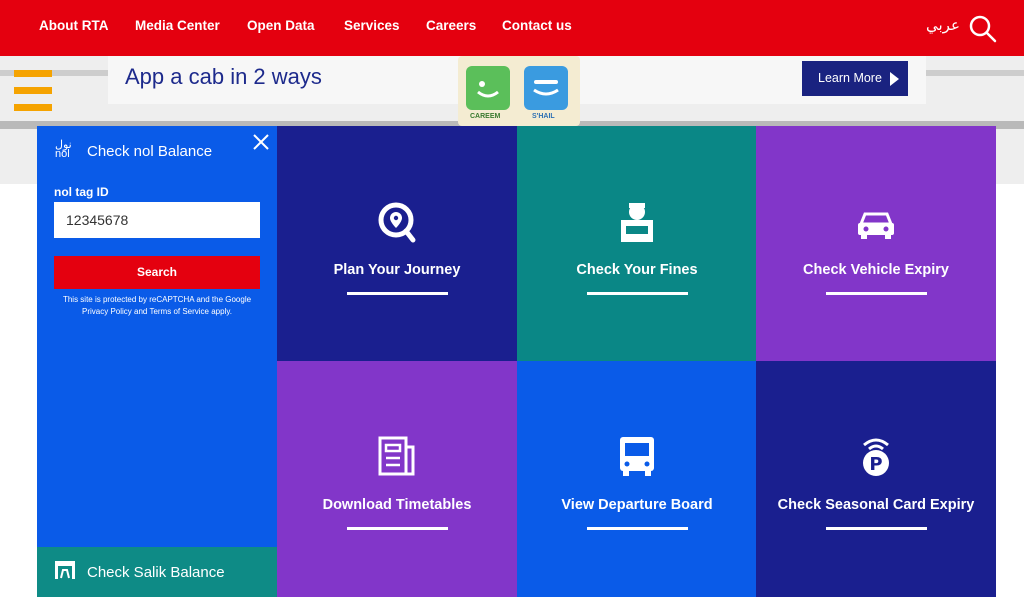 The image size is (1024, 597). What do you see at coordinates (876, 244) in the screenshot?
I see `tile-check-vehicle-expiry: Check Vehicle Expiry` at bounding box center [876, 244].